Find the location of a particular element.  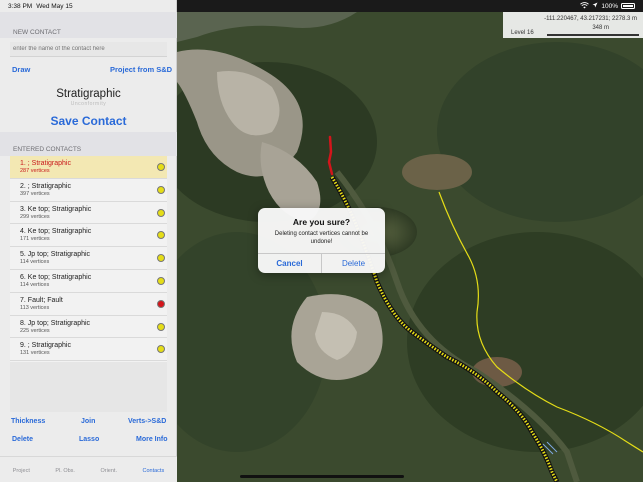

contact-name: 4. Ke top; Stratigraphic is located at coordinates (93, 231).